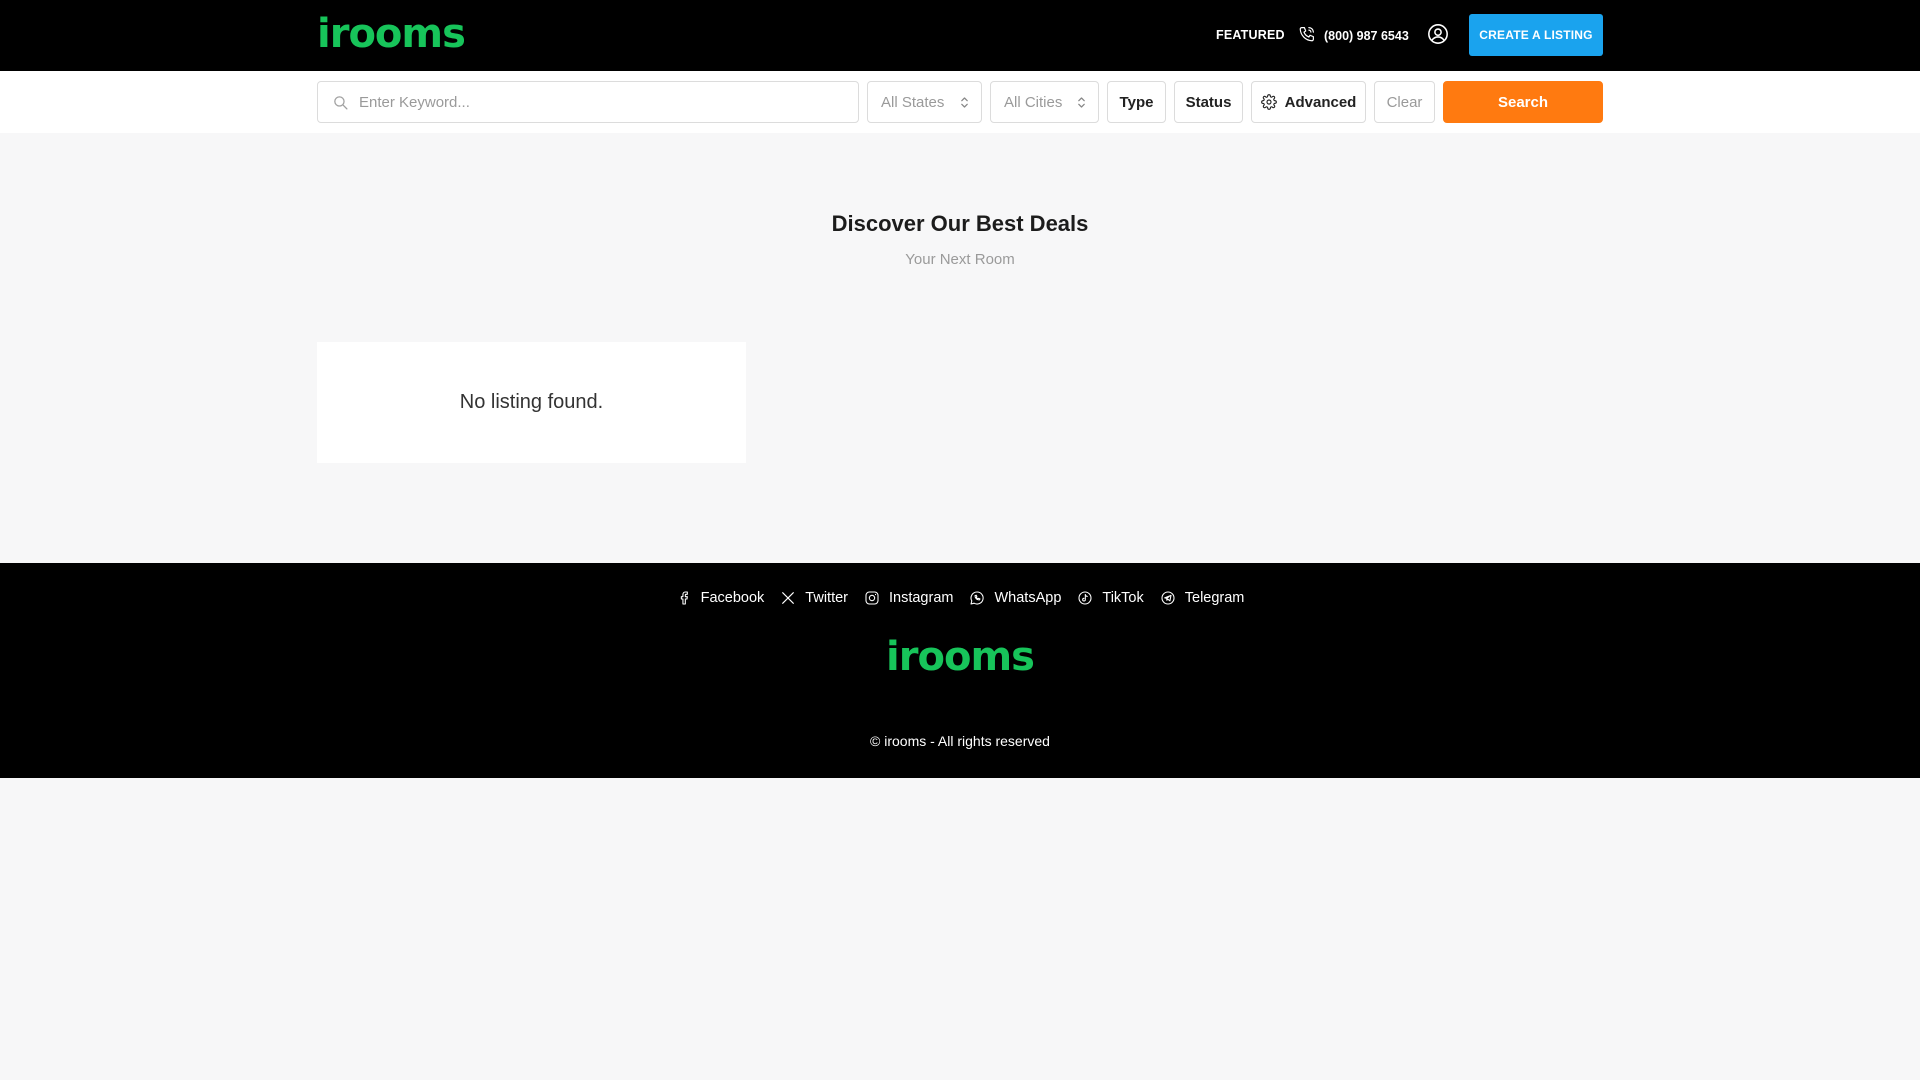 This screenshot has width=1920, height=1080. I want to click on keyword-input, so click(588, 102).